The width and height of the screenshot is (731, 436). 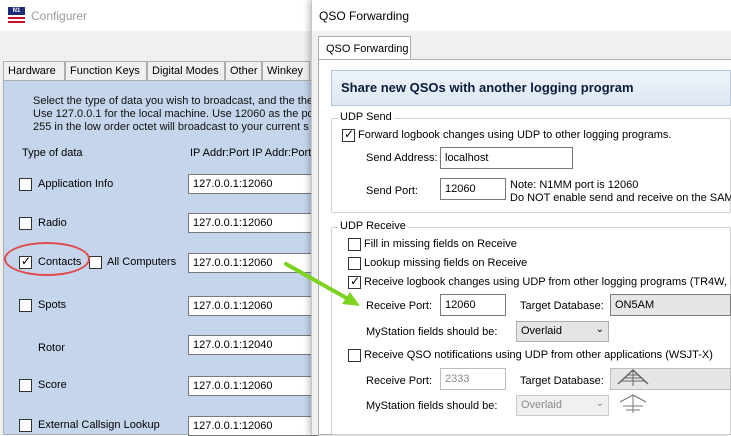 I want to click on receive-port-2-input: 2333, so click(x=473, y=379).